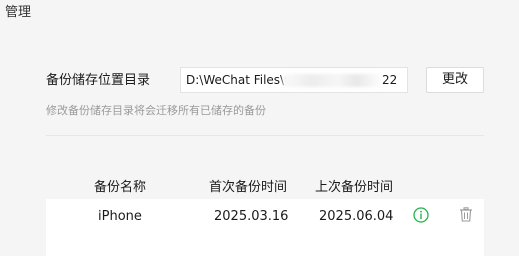 The width and height of the screenshot is (519, 256). What do you see at coordinates (120, 187) in the screenshot?
I see `column-header-backup-name: 备份名称` at bounding box center [120, 187].